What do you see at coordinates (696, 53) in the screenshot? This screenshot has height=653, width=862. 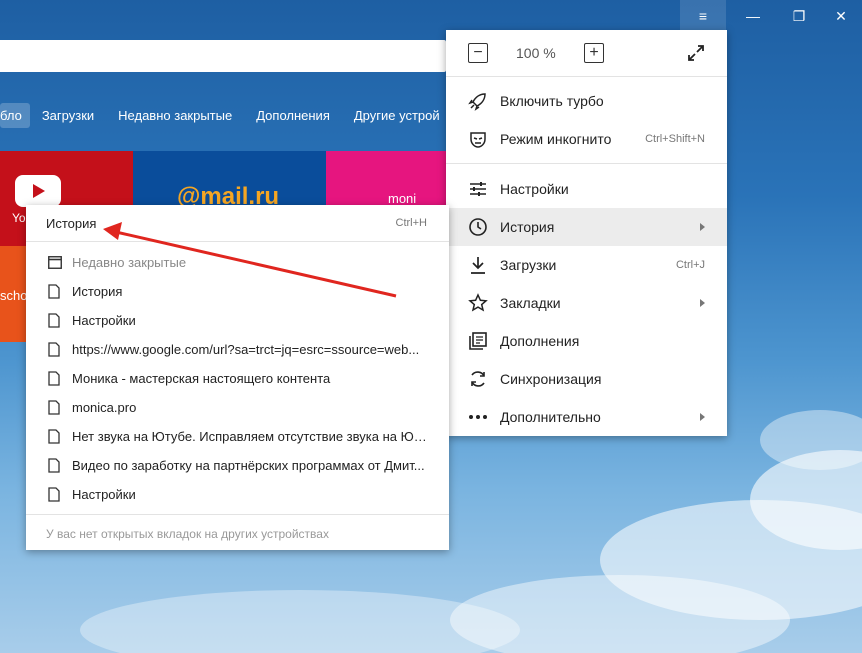 I see `fullscreen-icon` at bounding box center [696, 53].